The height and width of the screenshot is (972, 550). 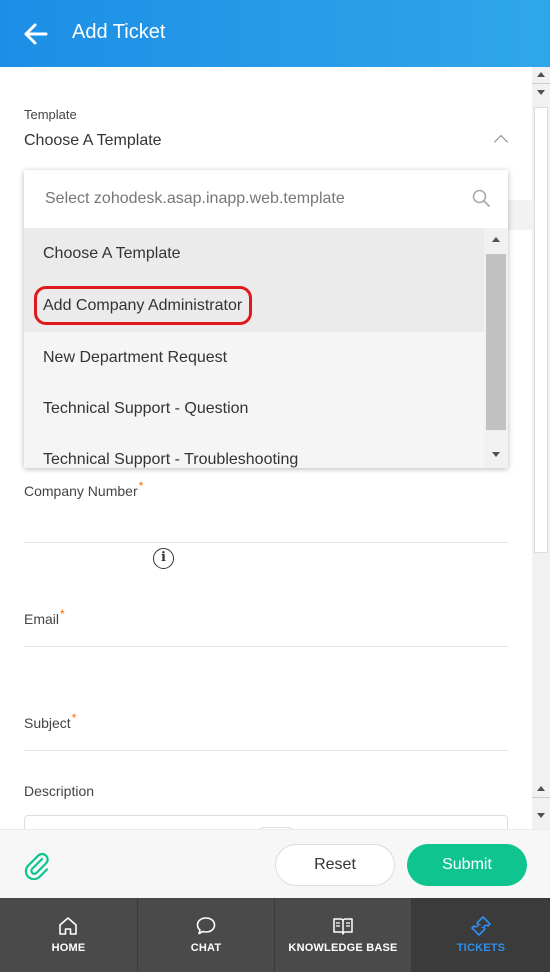 What do you see at coordinates (163, 558) in the screenshot?
I see `info-icon: i` at bounding box center [163, 558].